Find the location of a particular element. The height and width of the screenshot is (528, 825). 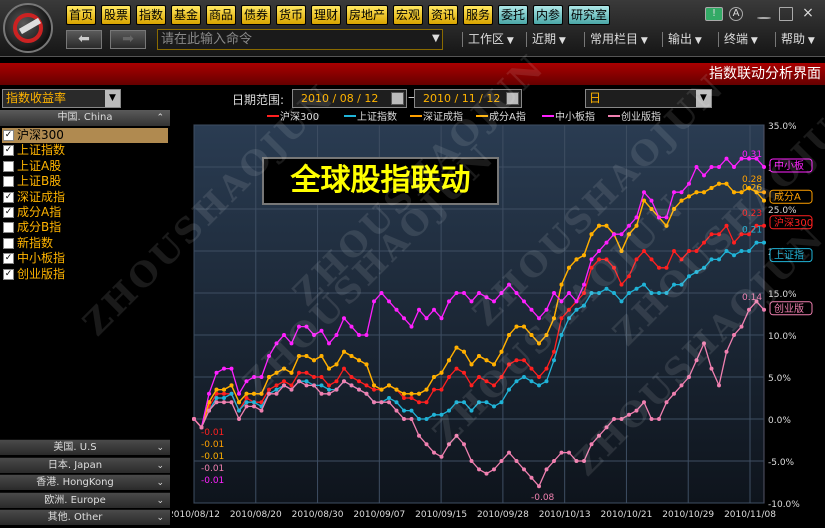

index-item: 上证A股 is located at coordinates (85, 166).